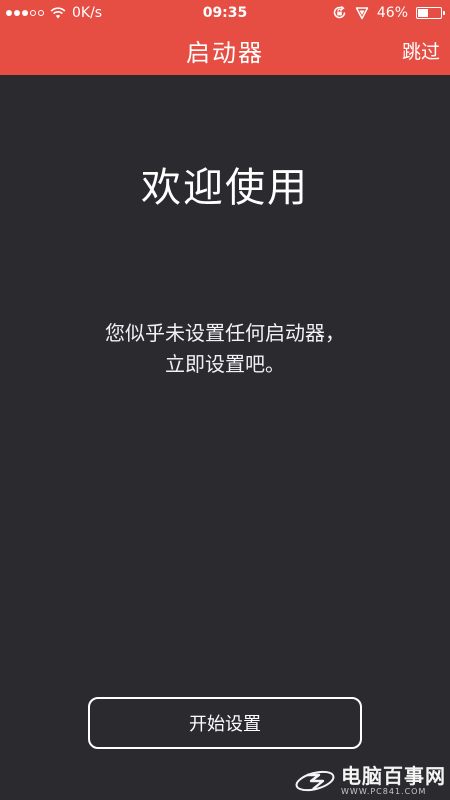 Image resolution: width=450 pixels, height=800 pixels. I want to click on wifi-icon, so click(58, 12).